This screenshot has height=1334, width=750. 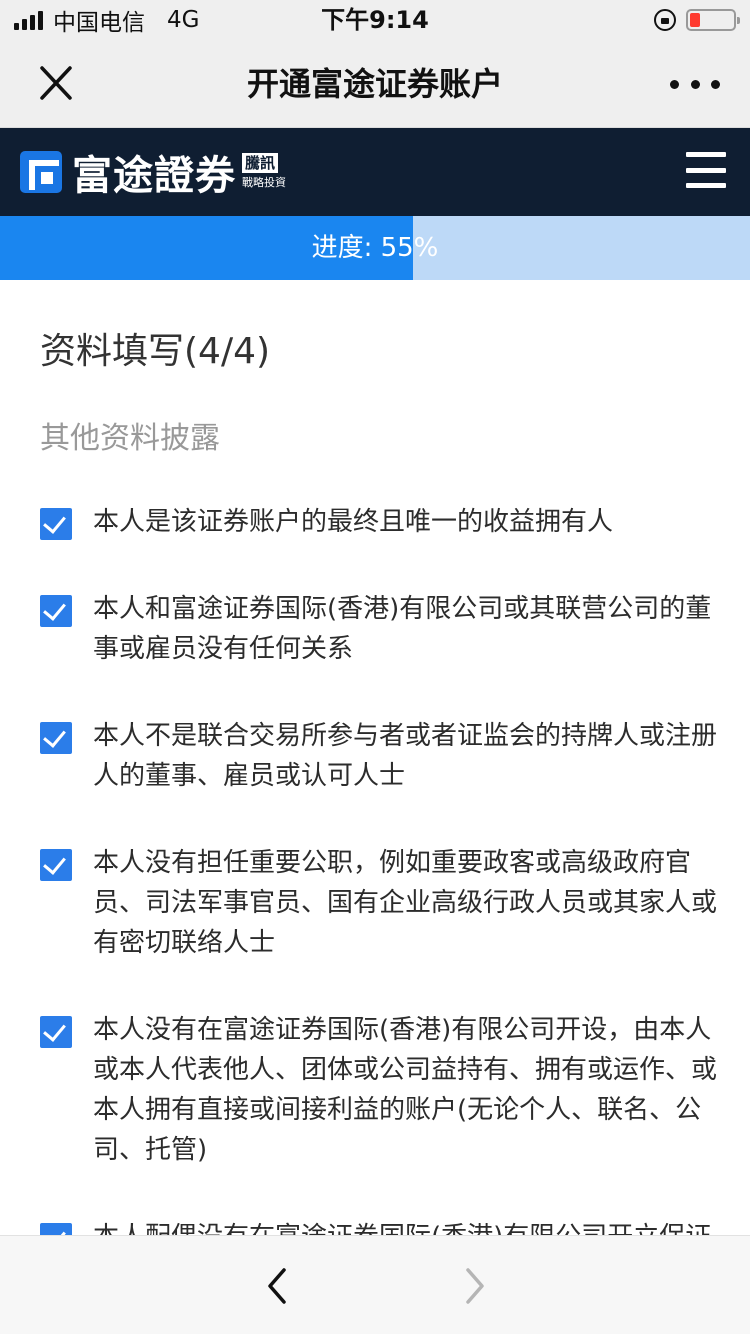 I want to click on progress-bar: 进度: 55%, so click(x=375, y=248).